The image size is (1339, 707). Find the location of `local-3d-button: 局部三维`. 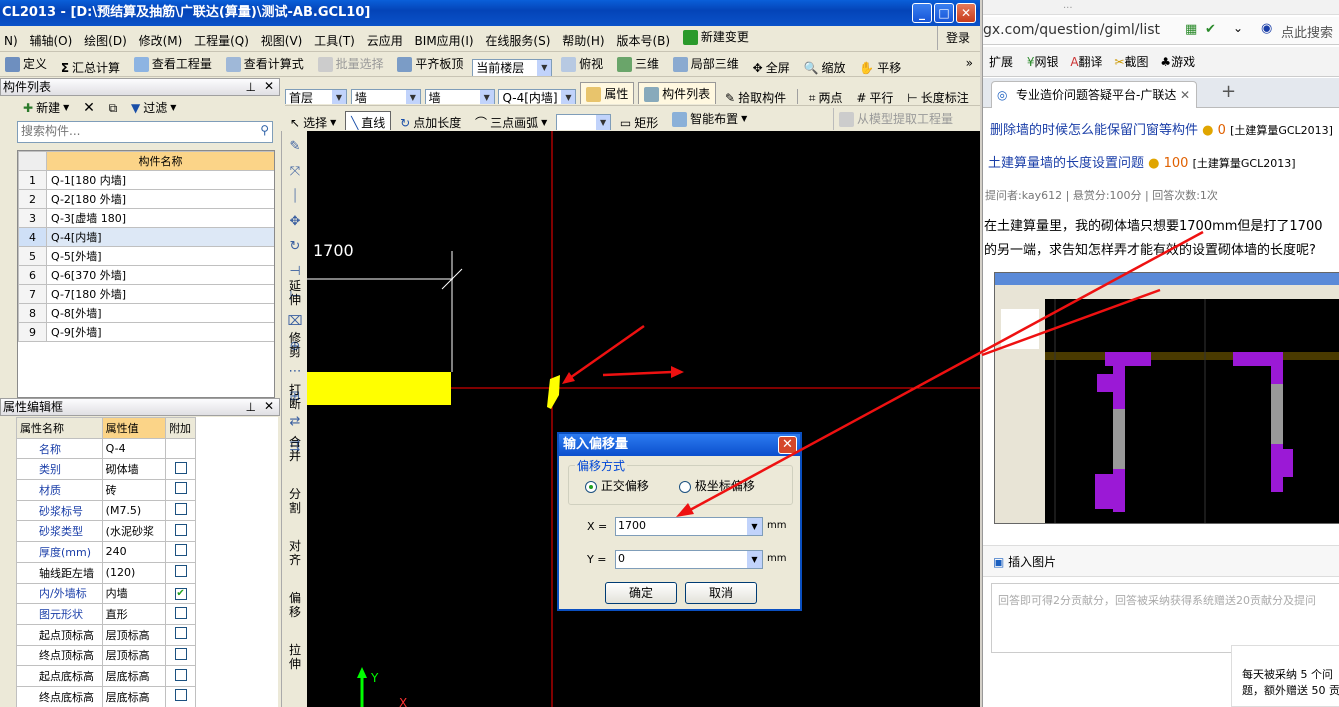

local-3d-button: 局部三维 is located at coordinates (706, 64).